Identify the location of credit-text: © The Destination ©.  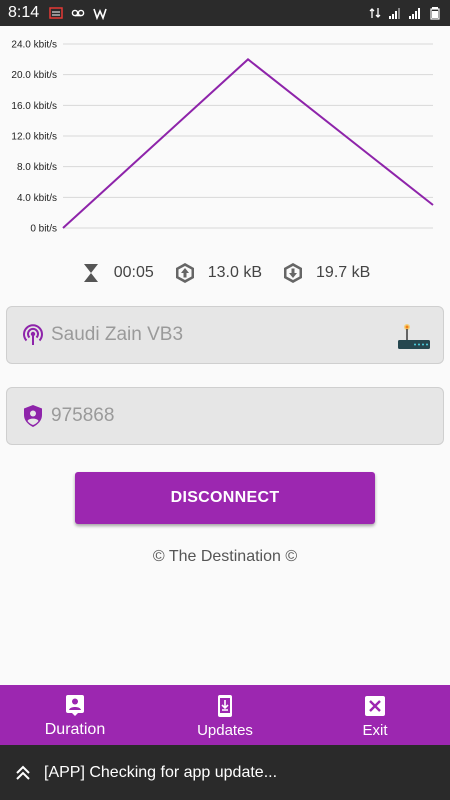
(225, 556).